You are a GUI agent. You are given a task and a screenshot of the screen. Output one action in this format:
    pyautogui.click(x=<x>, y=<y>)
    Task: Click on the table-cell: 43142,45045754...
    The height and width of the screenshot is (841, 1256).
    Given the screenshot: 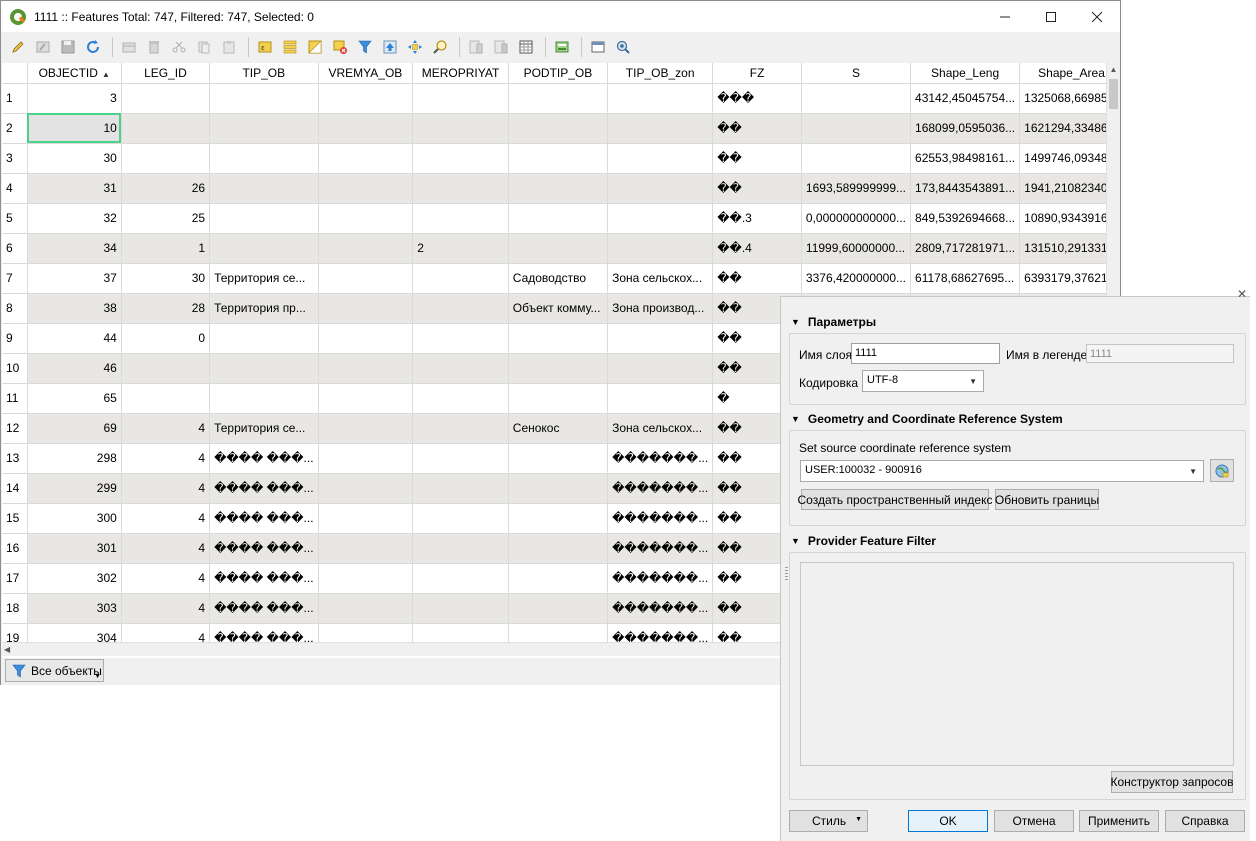 What is the action you would take?
    pyautogui.click(x=965, y=98)
    